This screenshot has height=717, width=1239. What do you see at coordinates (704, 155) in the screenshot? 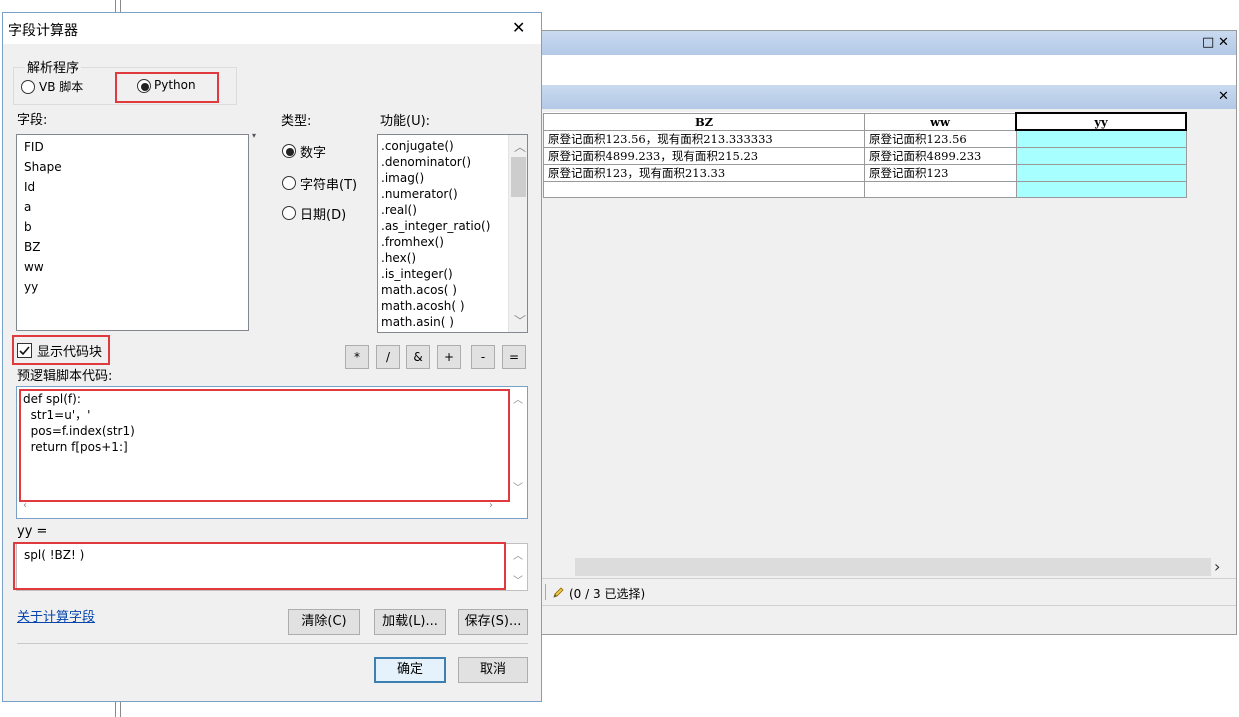
I see `table-cell: 原登记面积4899.233，现有面积215.23` at bounding box center [704, 155].